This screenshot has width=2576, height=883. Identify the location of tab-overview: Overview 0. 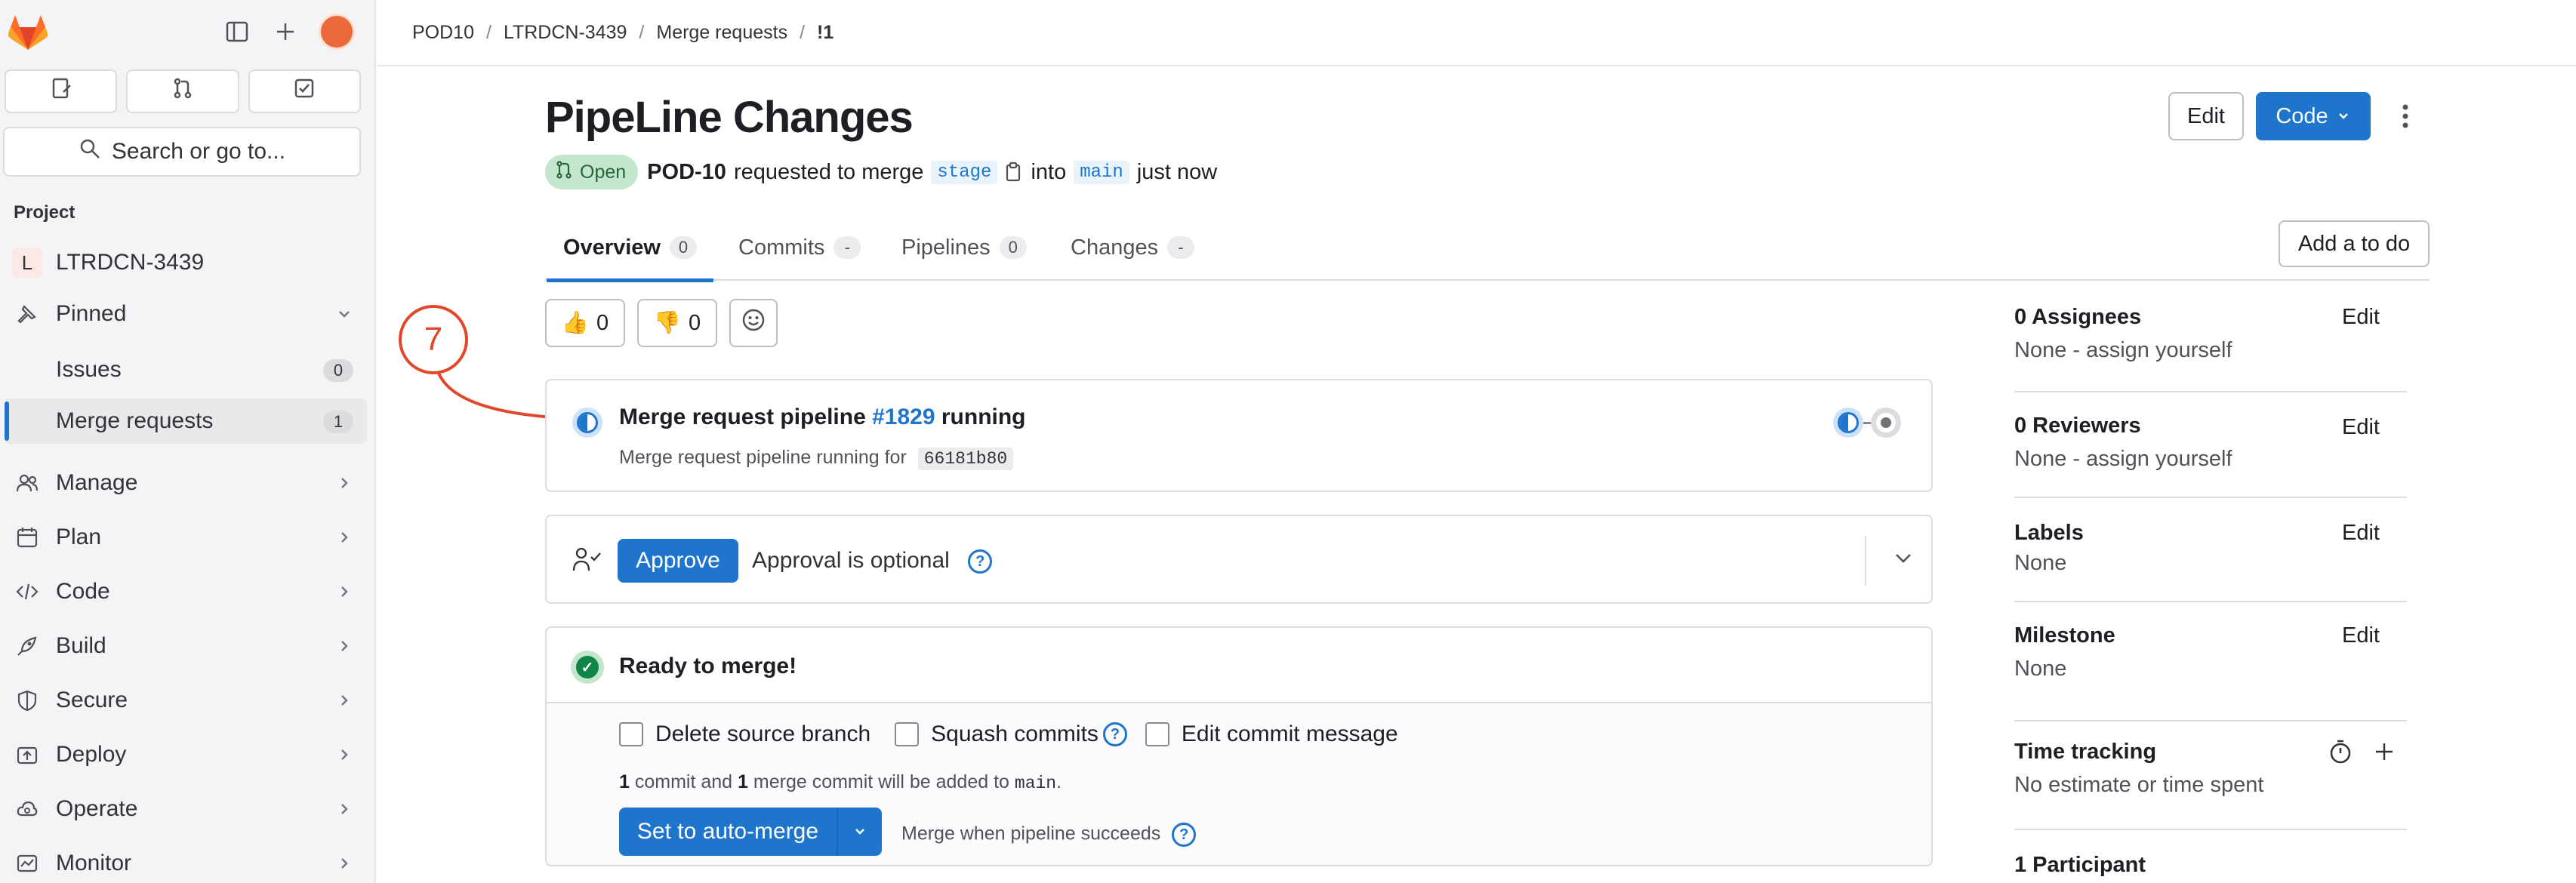
(630, 248).